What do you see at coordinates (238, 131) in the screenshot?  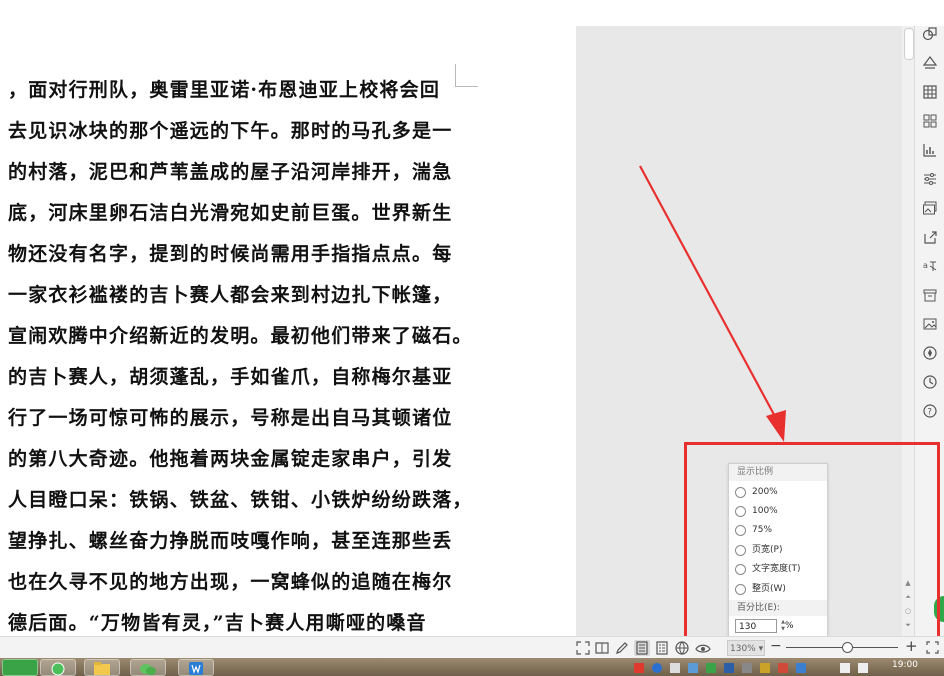 I see `document-line: 去见识冰块的那个遥远的下午。那时的马孔多是一` at bounding box center [238, 131].